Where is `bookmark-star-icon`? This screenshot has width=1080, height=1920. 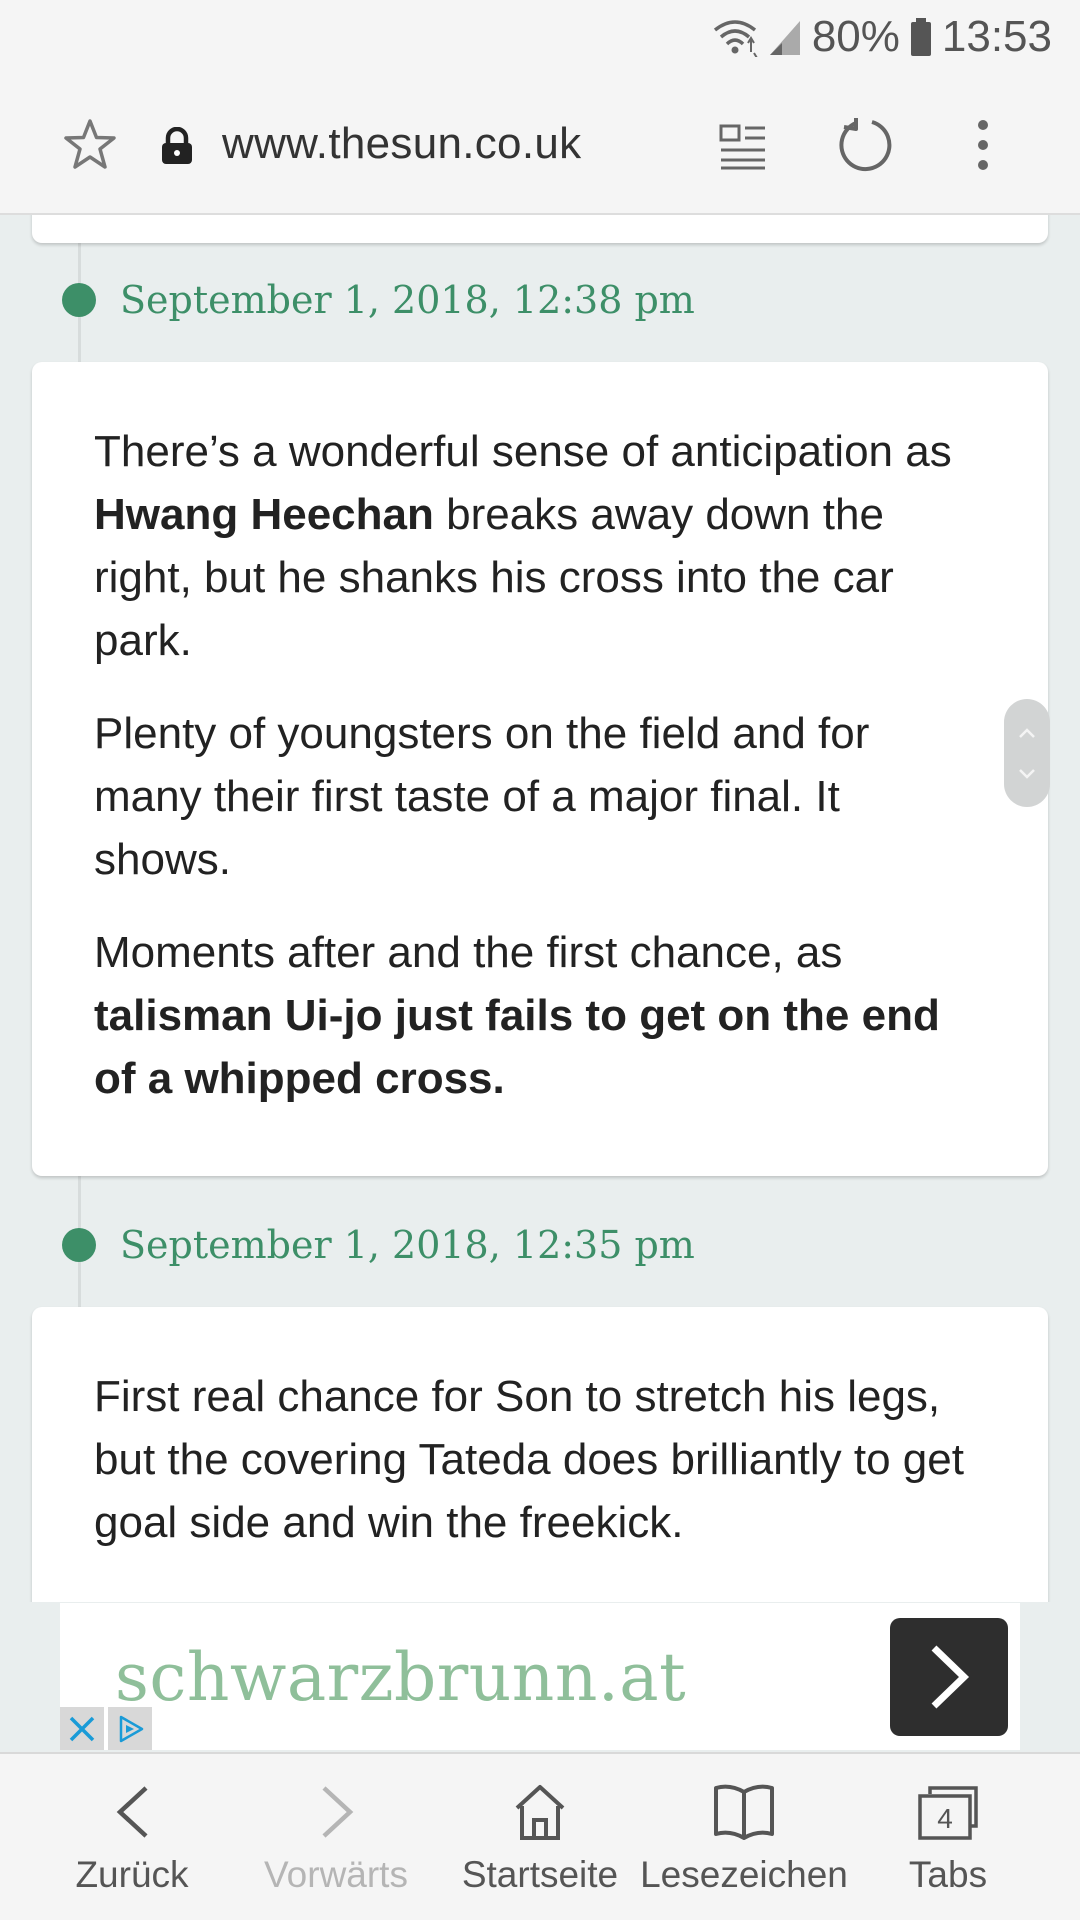 bookmark-star-icon is located at coordinates (90, 147).